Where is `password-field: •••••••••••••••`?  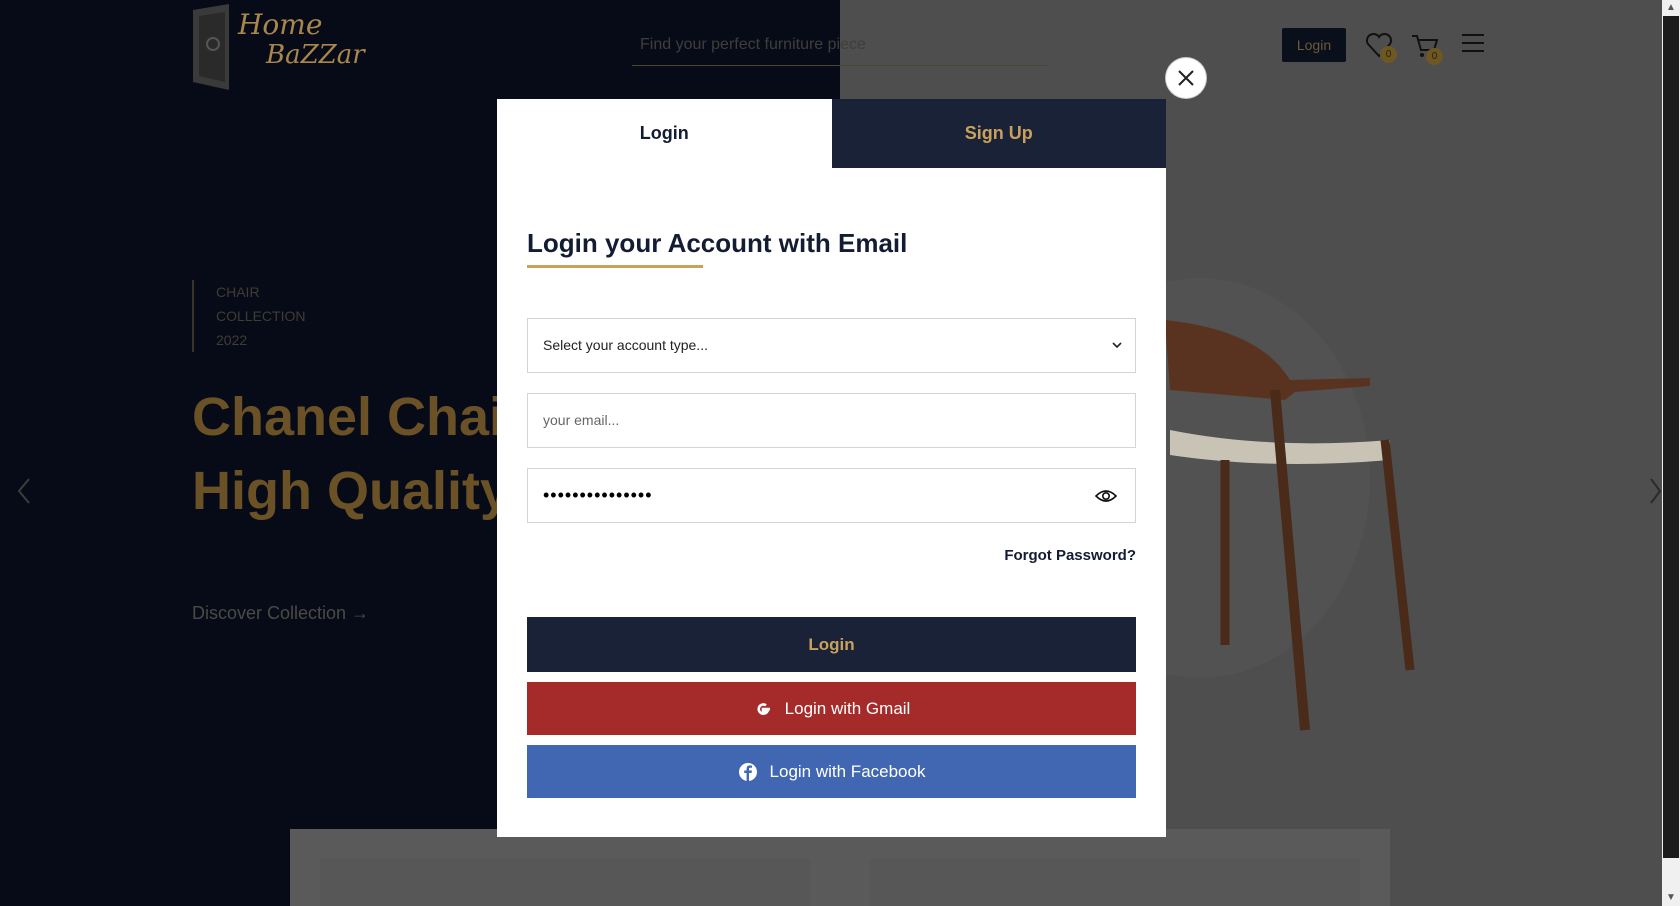
password-field: ••••••••••••••• is located at coordinates (831, 495).